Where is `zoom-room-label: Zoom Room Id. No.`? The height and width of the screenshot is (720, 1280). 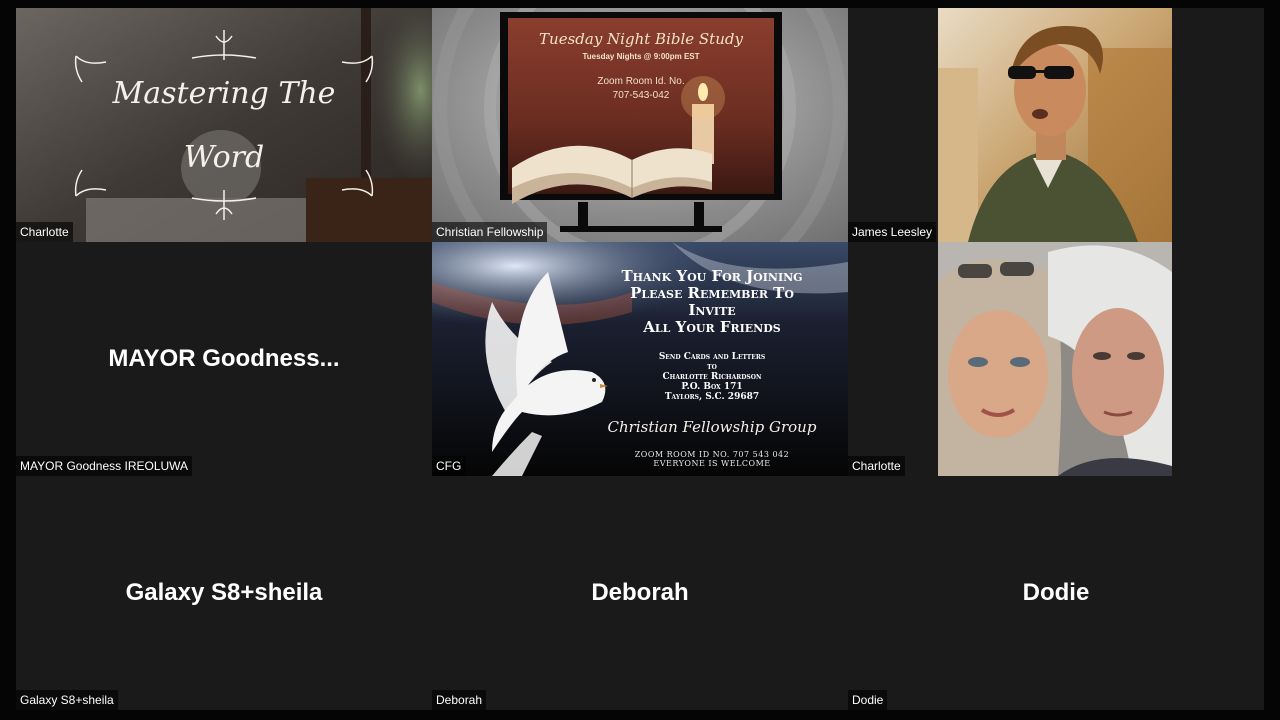
zoom-room-label: Zoom Room Id. No. is located at coordinates (641, 81).